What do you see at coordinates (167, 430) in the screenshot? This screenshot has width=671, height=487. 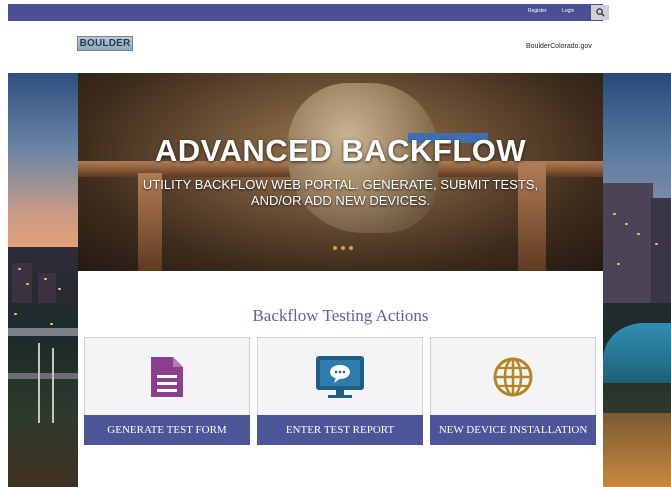 I see `generate-test-form-button: GENERATE TEST FORM` at bounding box center [167, 430].